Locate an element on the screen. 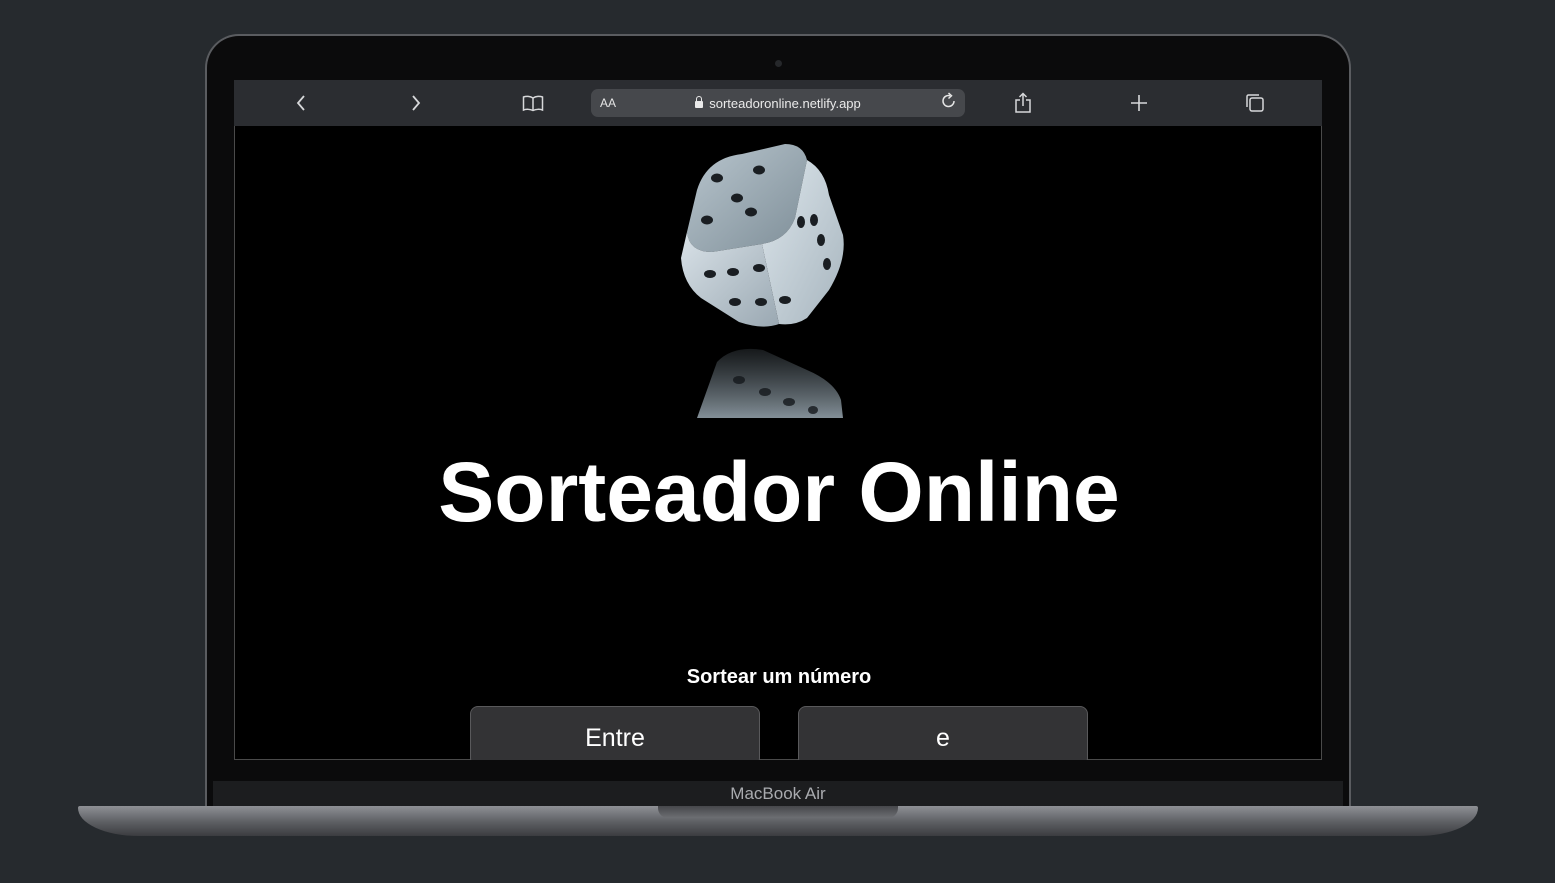  tabs-icon is located at coordinates (1255, 103).